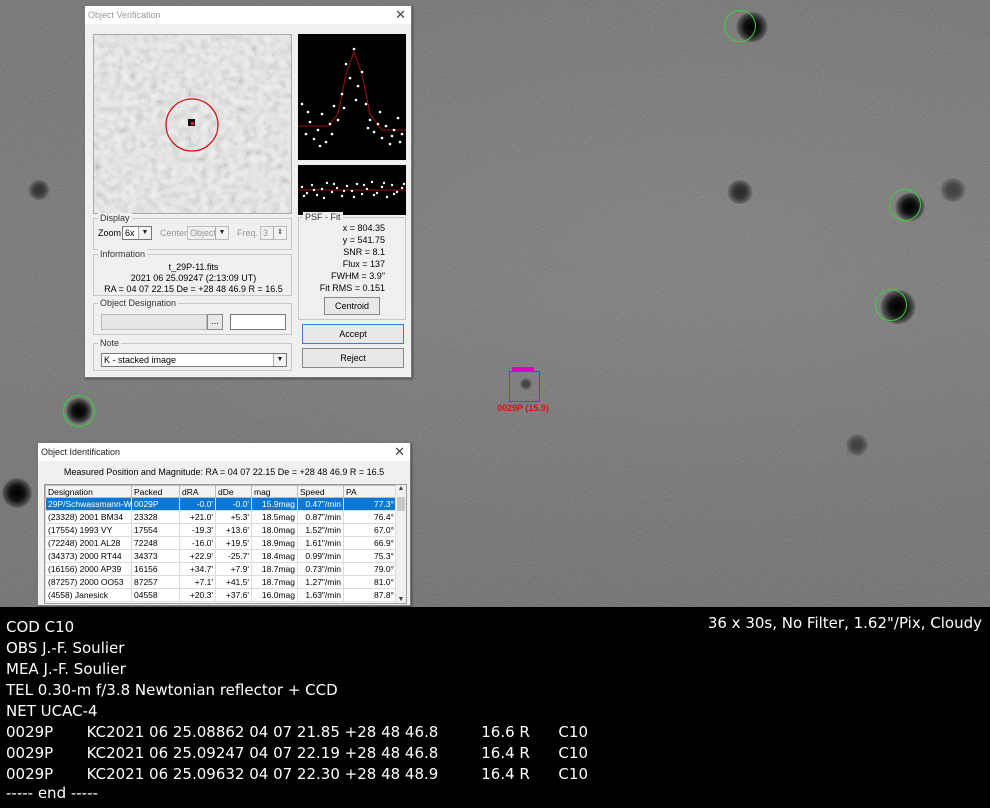  Describe the element at coordinates (193, 267) in the screenshot. I see `info-file: t_29P-11.fits` at that location.